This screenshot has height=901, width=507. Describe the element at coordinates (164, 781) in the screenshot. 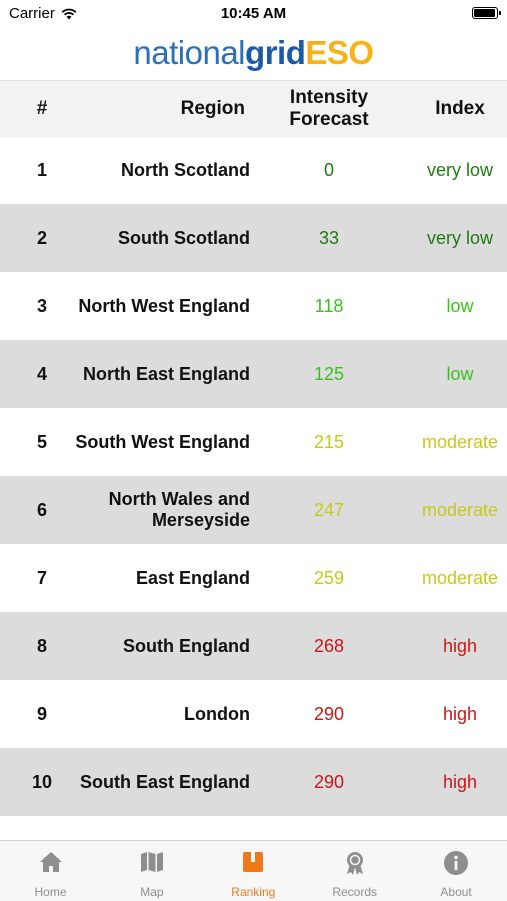

I see `row-region: South East England` at that location.